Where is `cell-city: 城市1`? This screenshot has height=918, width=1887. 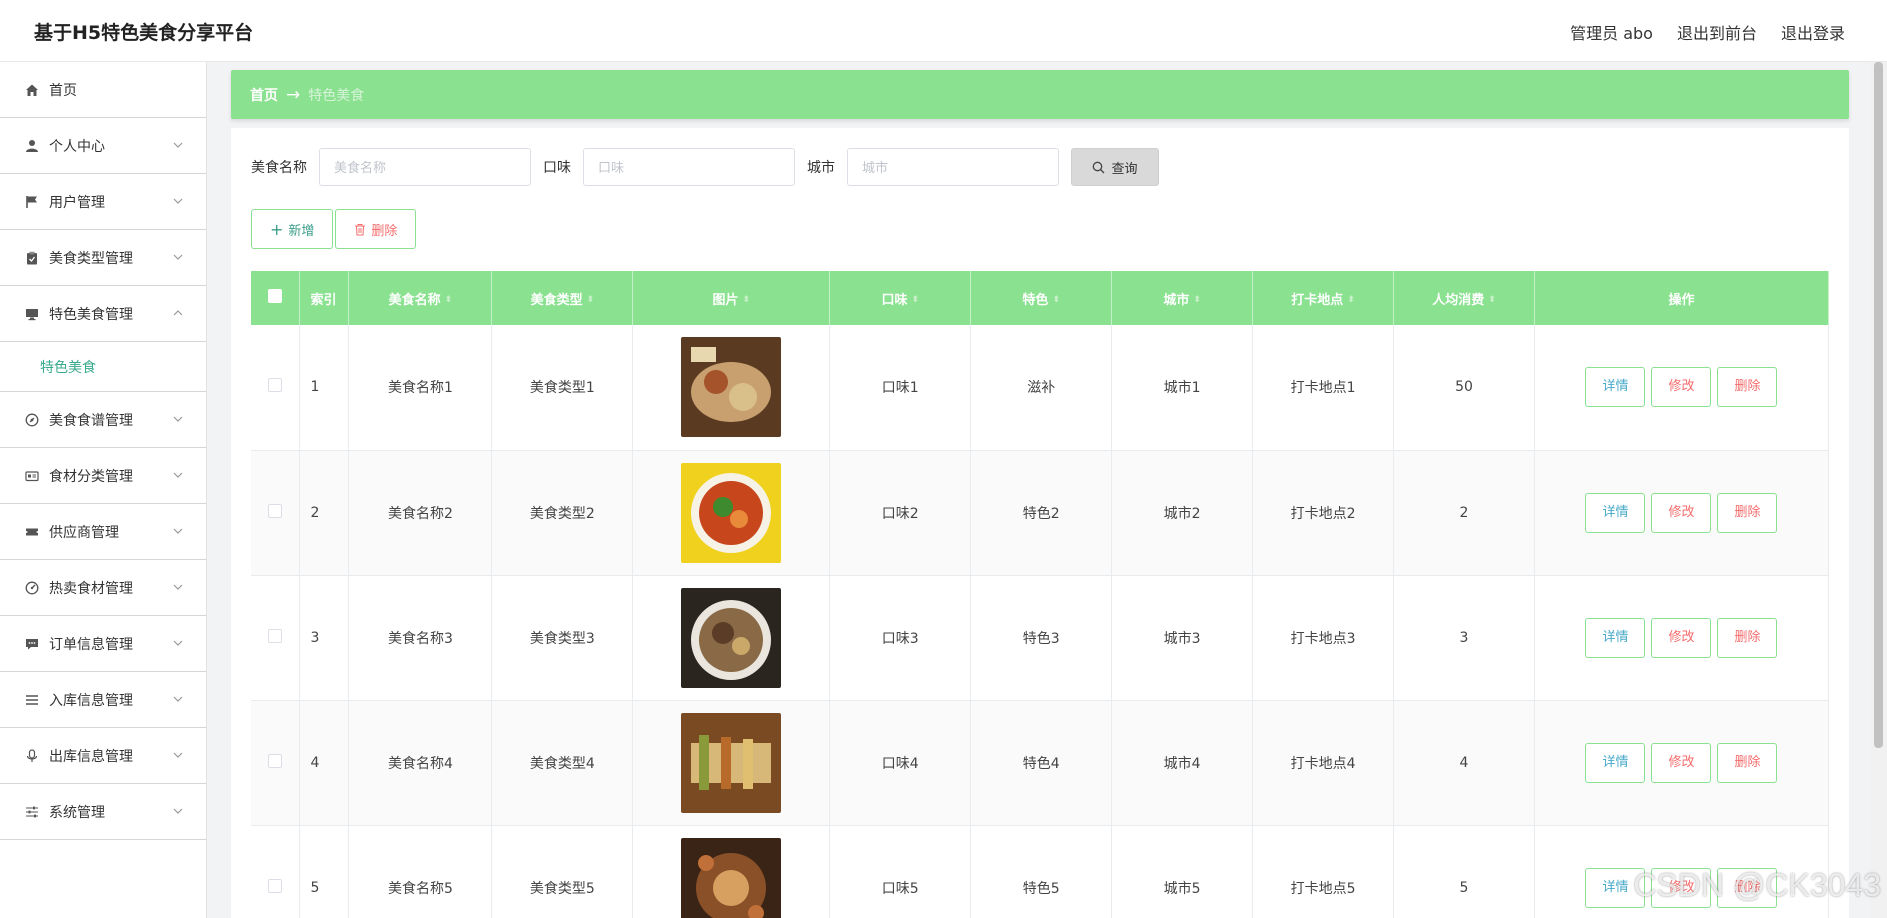 cell-city: 城市1 is located at coordinates (1182, 388).